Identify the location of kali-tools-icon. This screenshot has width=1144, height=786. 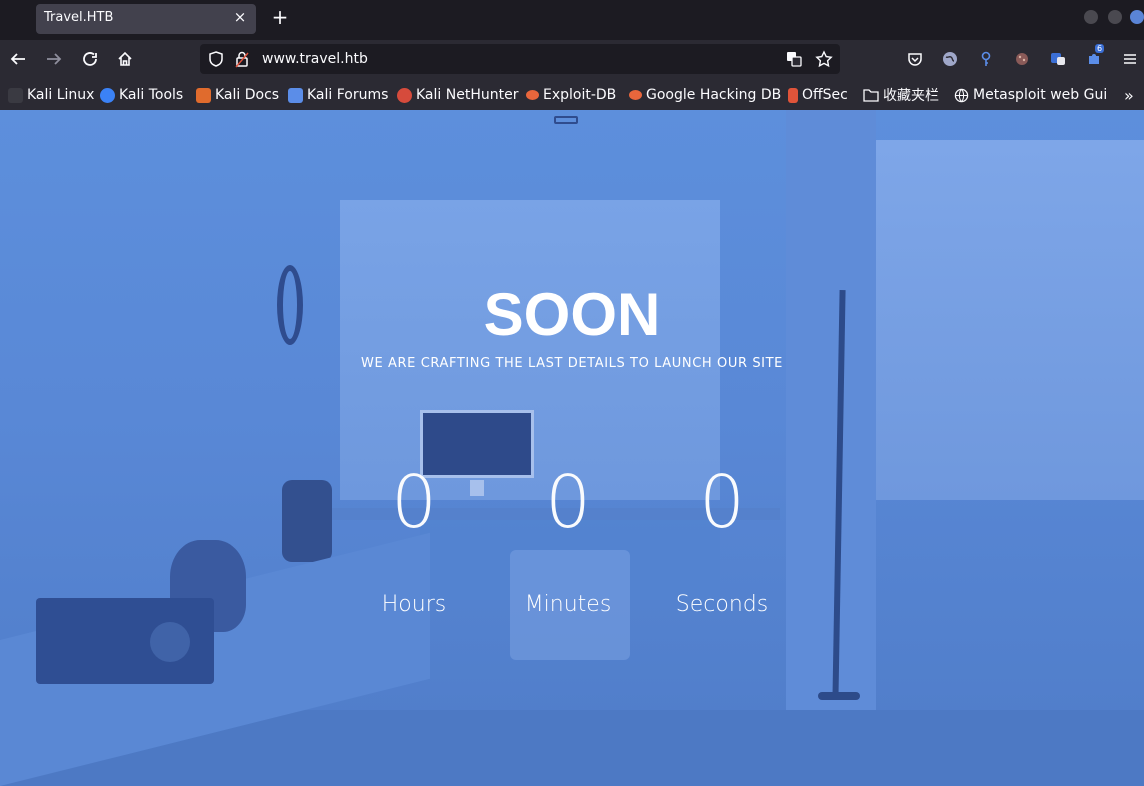
(107, 95).